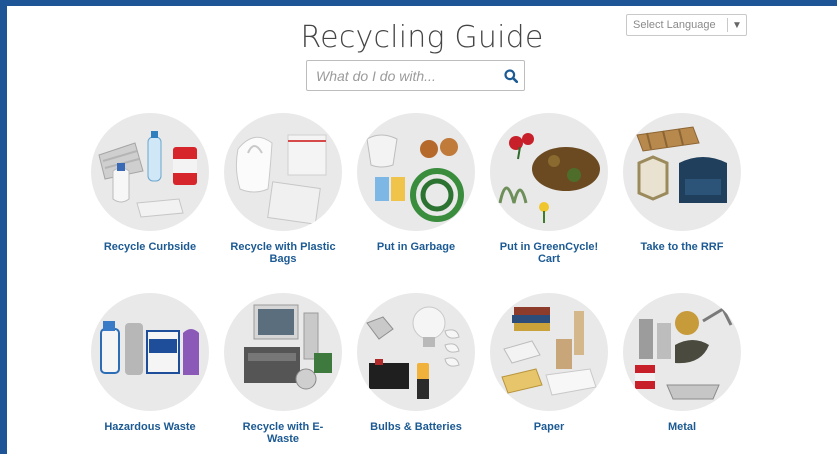 Image resolution: width=837 pixels, height=454 pixels. I want to click on category-label: Recycle Curbside, so click(150, 247).